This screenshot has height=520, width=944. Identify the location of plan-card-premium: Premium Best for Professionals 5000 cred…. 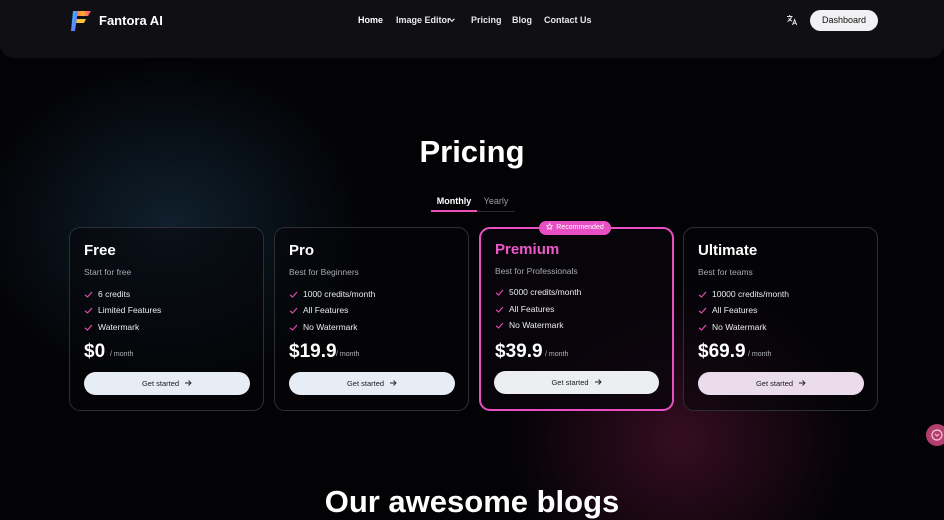
(576, 319).